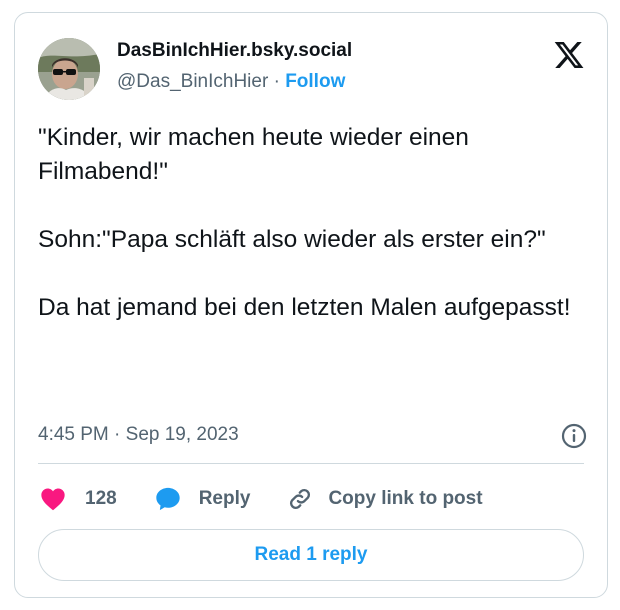 The image size is (620, 610). I want to click on reply-button: Reply, so click(202, 499).